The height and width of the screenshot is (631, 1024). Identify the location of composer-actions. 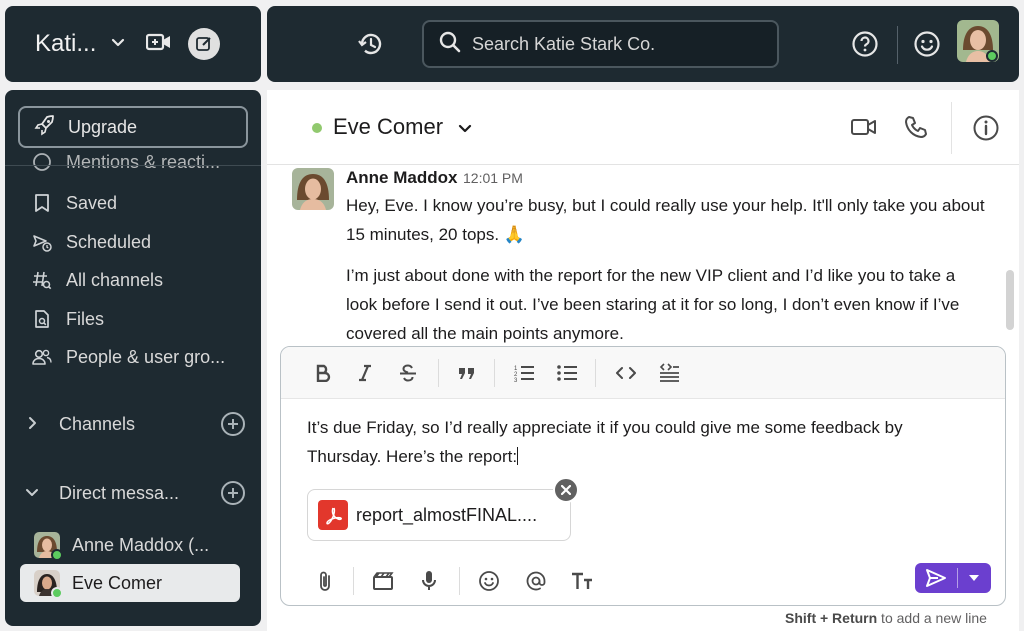
(643, 582).